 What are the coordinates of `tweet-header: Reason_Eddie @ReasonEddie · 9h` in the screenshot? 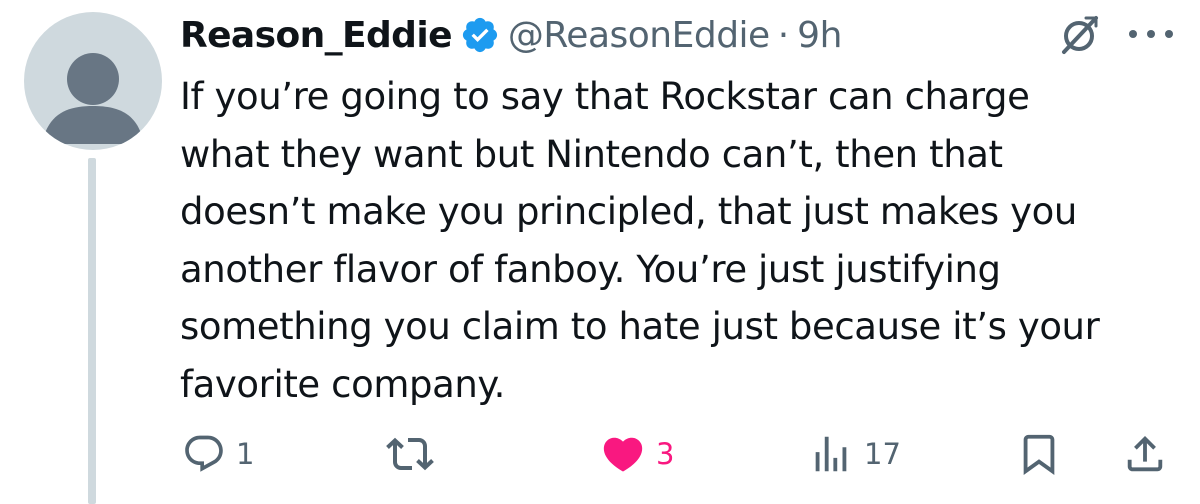 It's located at (511, 35).